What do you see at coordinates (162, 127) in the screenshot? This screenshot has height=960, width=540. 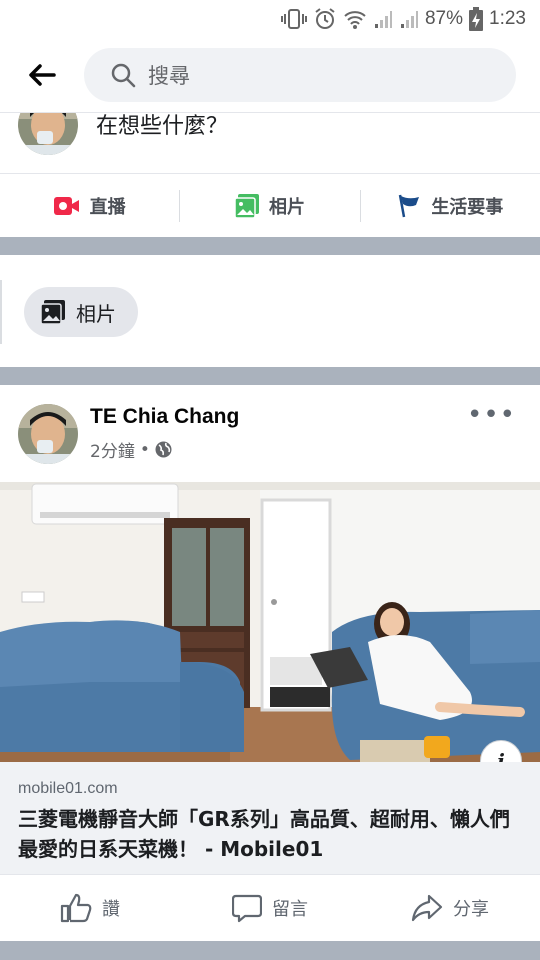 I see `composer-prompt: 在想些什麼？` at bounding box center [162, 127].